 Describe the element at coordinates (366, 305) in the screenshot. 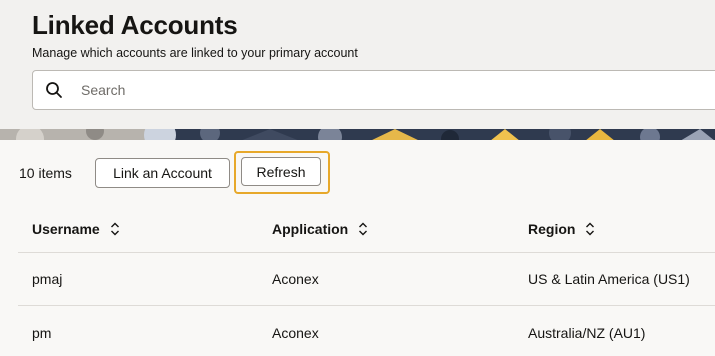

I see `row-divider` at that location.